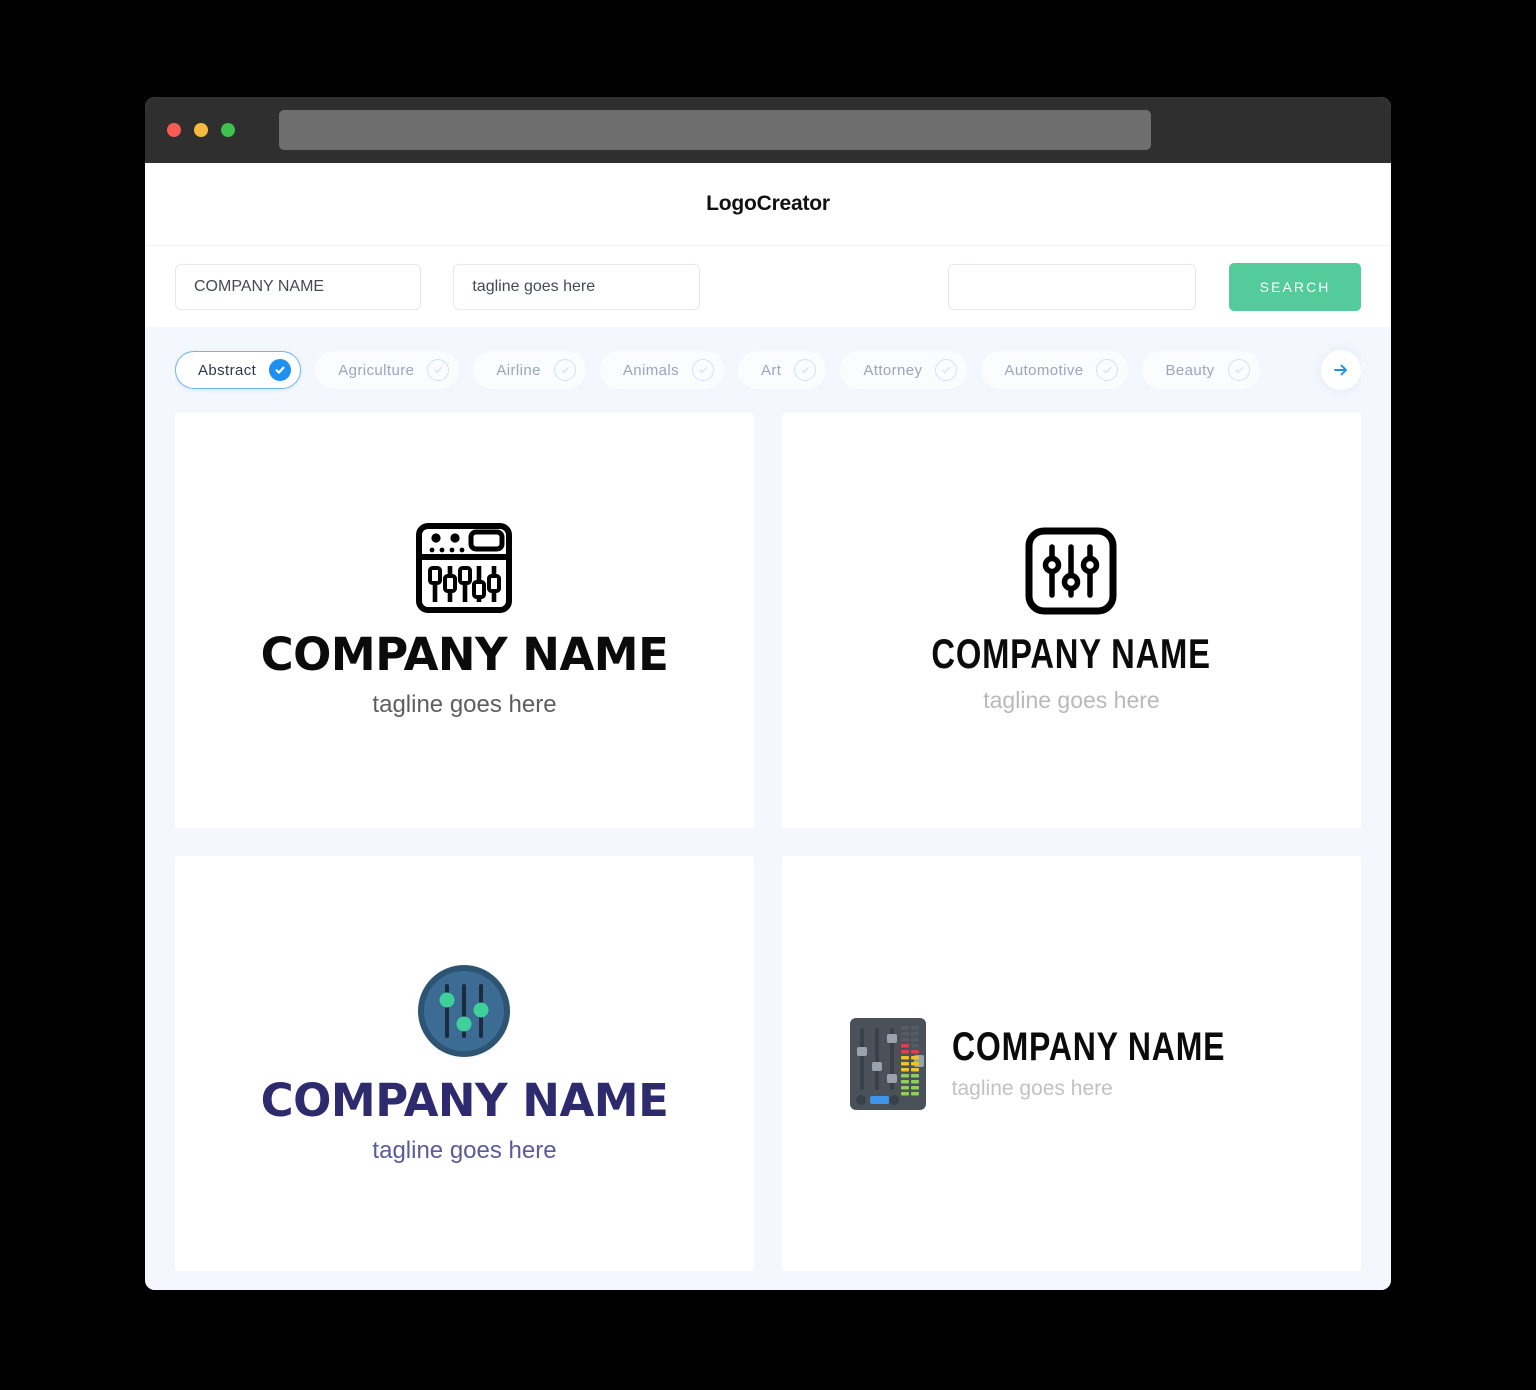  What do you see at coordinates (174, 130) in the screenshot?
I see `close-button` at bounding box center [174, 130].